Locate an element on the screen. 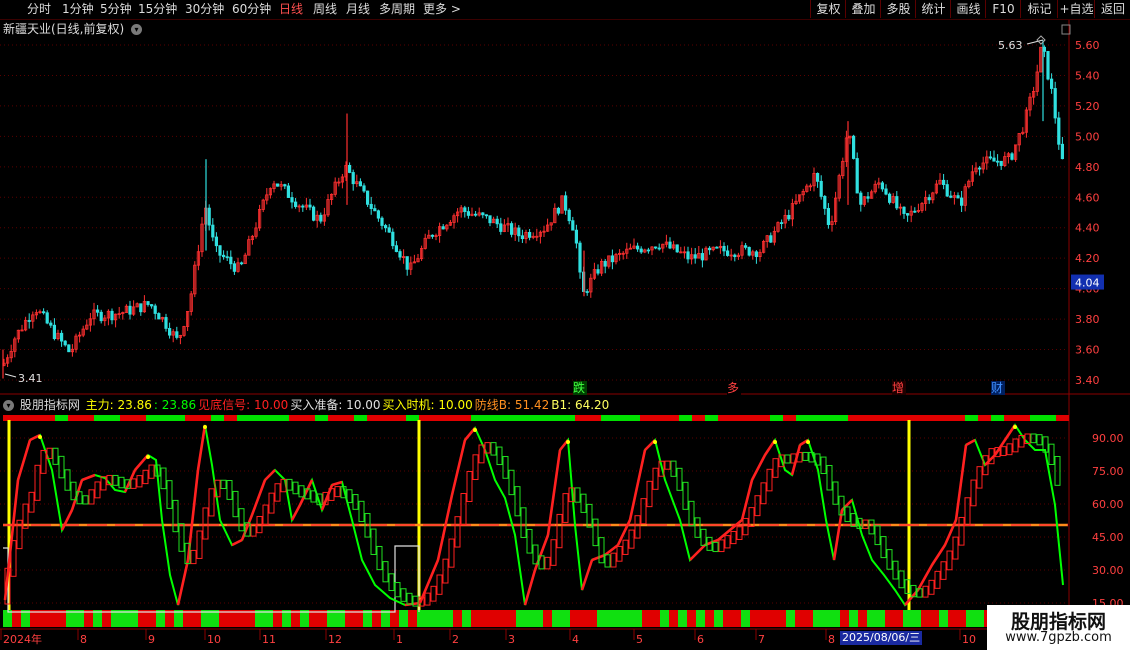 The width and height of the screenshot is (1130, 650). price-axis-label: 4.20 is located at coordinates (1087, 258).